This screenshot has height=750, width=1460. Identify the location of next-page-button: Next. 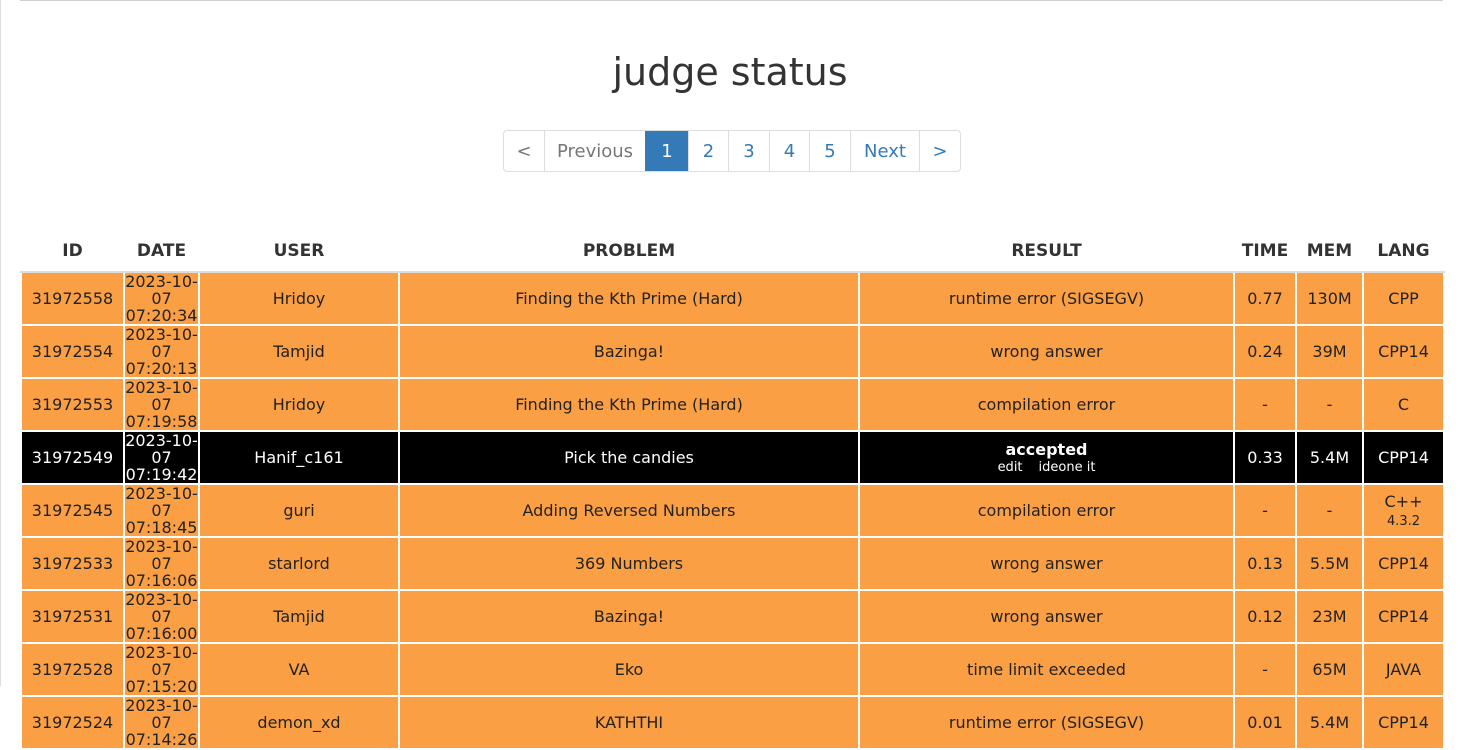
(884, 151).